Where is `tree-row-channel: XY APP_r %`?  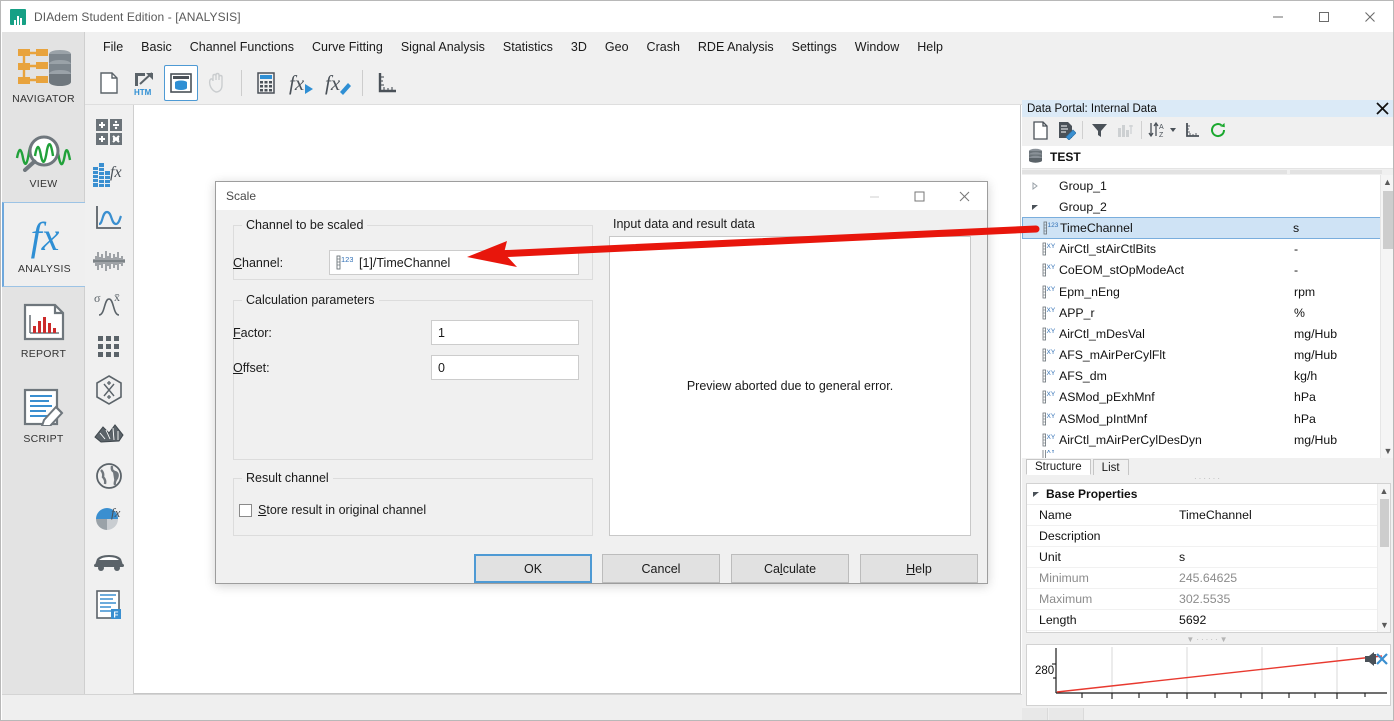
tree-row-channel: XY APP_r % is located at coordinates (1207, 312).